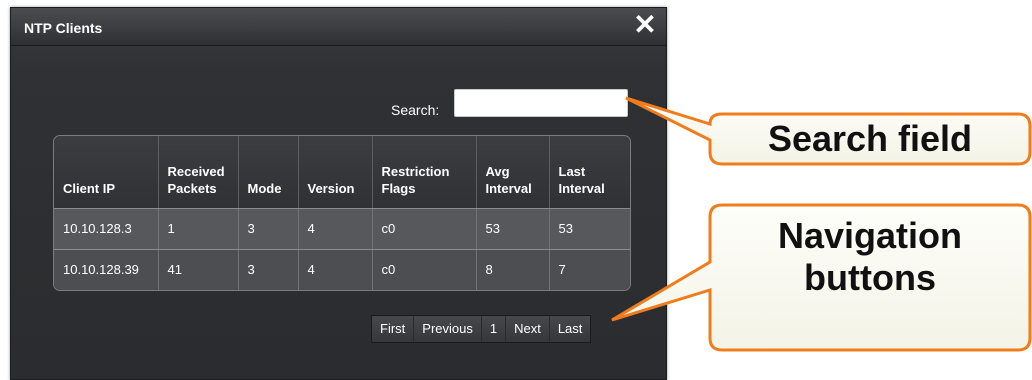 The height and width of the screenshot is (380, 1032). Describe the element at coordinates (870, 138) in the screenshot. I see `search-callout-label: Search field` at that location.